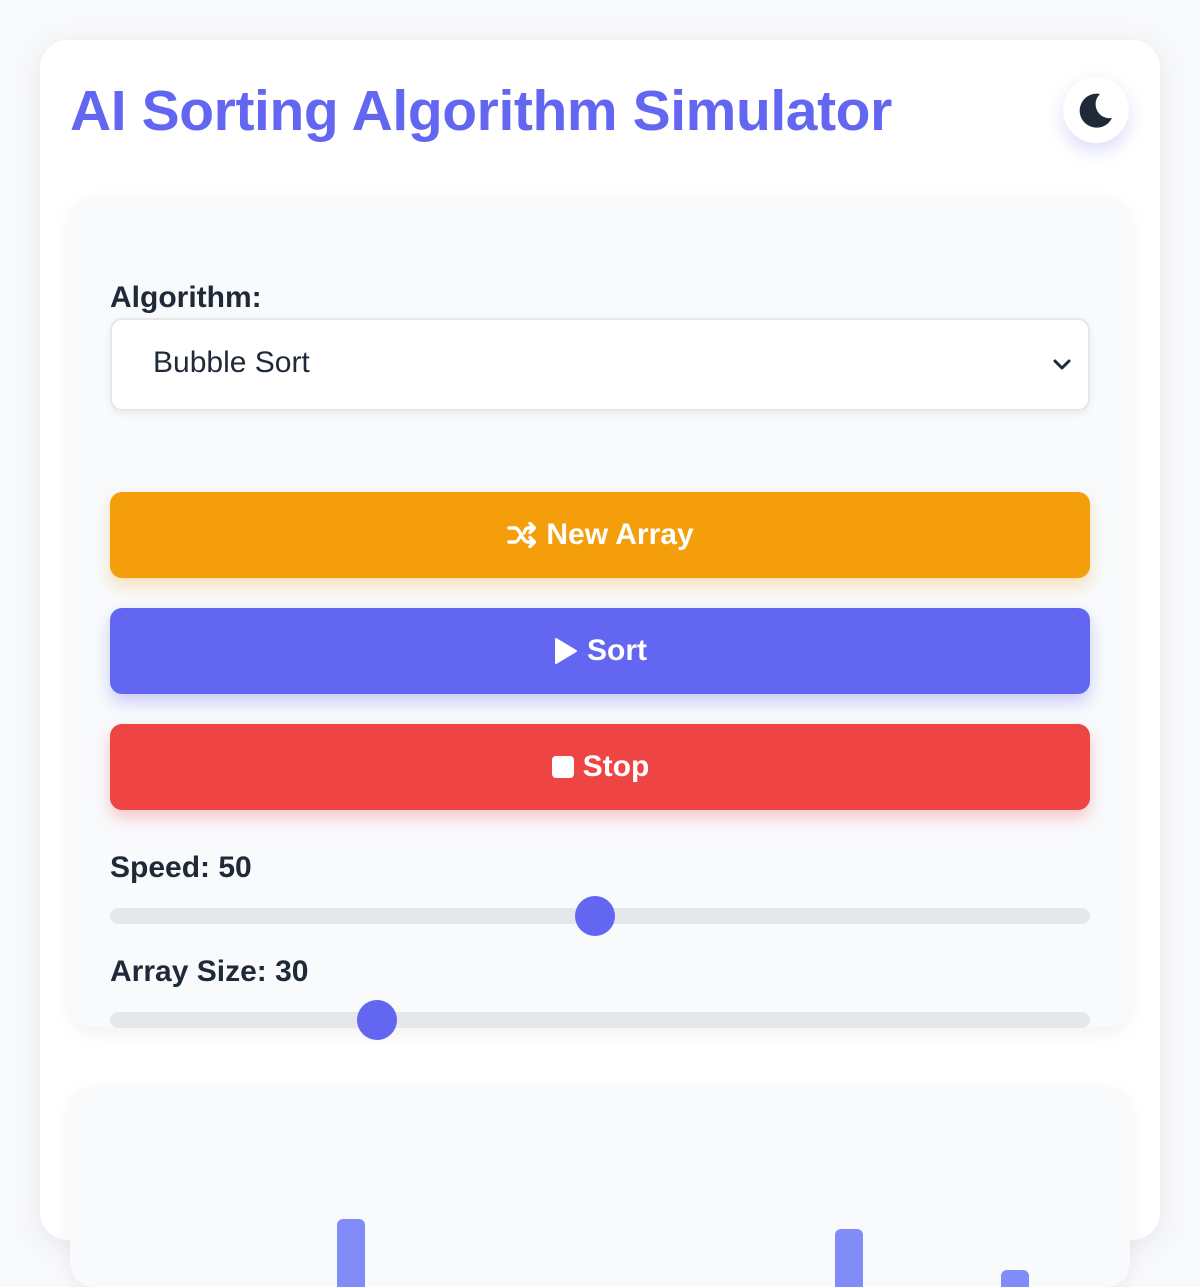  Describe the element at coordinates (600, 364) in the screenshot. I see `algorithm-select: Bubble Sort` at that location.